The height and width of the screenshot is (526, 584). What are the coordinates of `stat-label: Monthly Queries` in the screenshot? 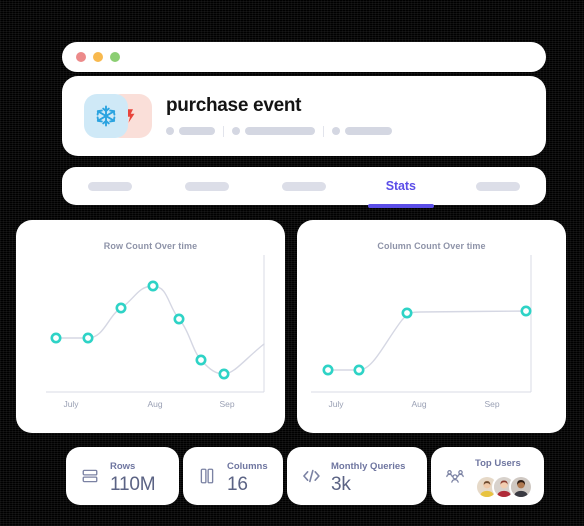 It's located at (368, 467).